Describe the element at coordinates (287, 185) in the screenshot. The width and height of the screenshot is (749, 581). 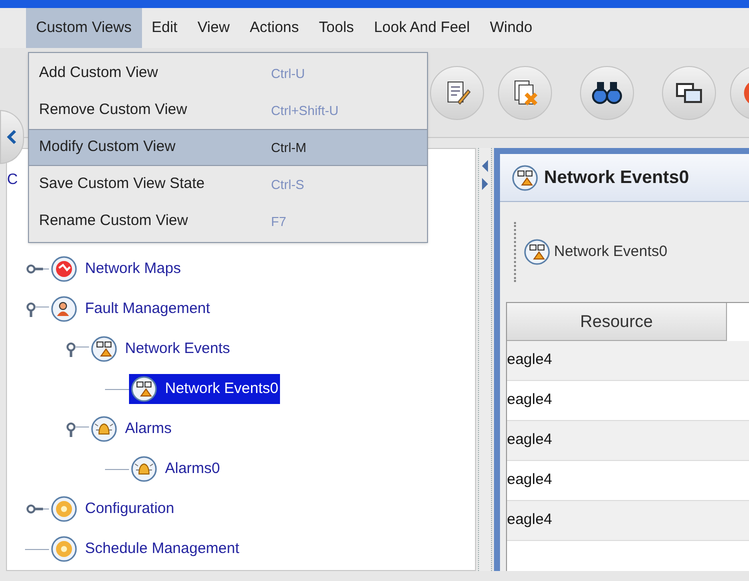
I see `shortcut-text: Ctrl-S` at that location.